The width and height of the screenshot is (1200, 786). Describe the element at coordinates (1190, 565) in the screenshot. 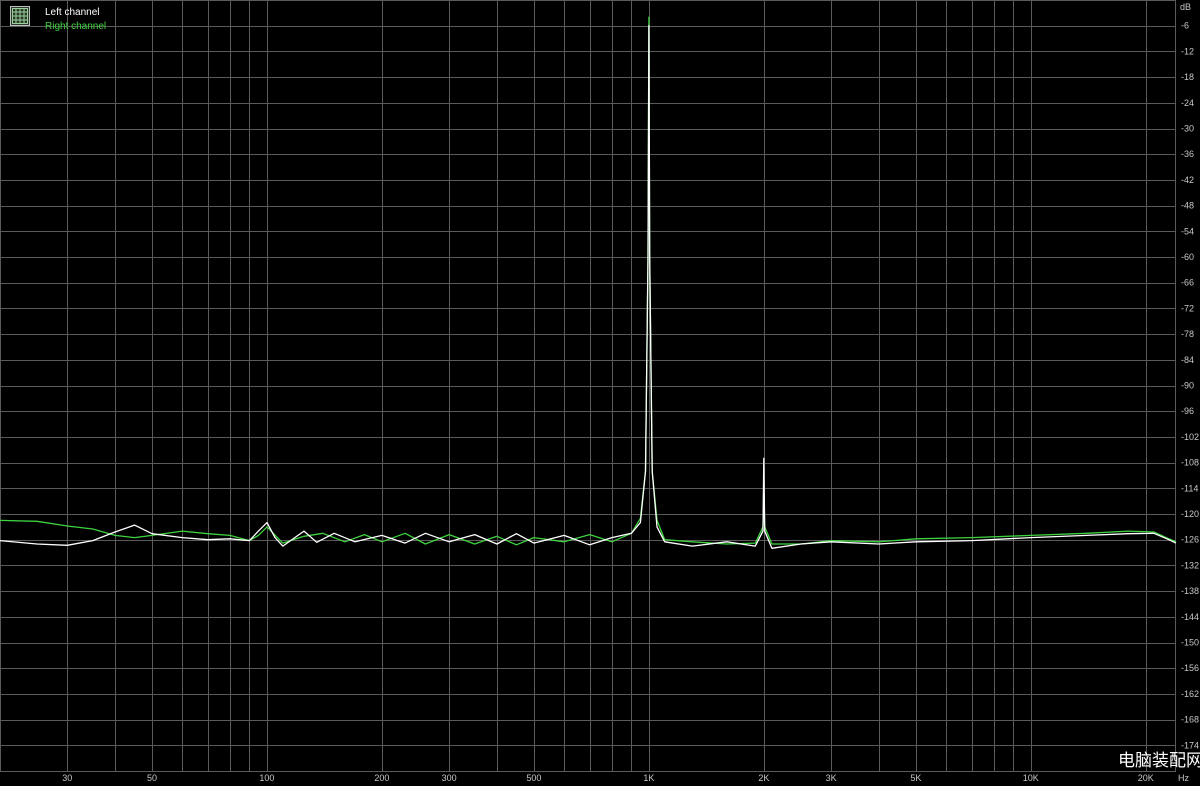

I see `y-tick-label: -132` at that location.